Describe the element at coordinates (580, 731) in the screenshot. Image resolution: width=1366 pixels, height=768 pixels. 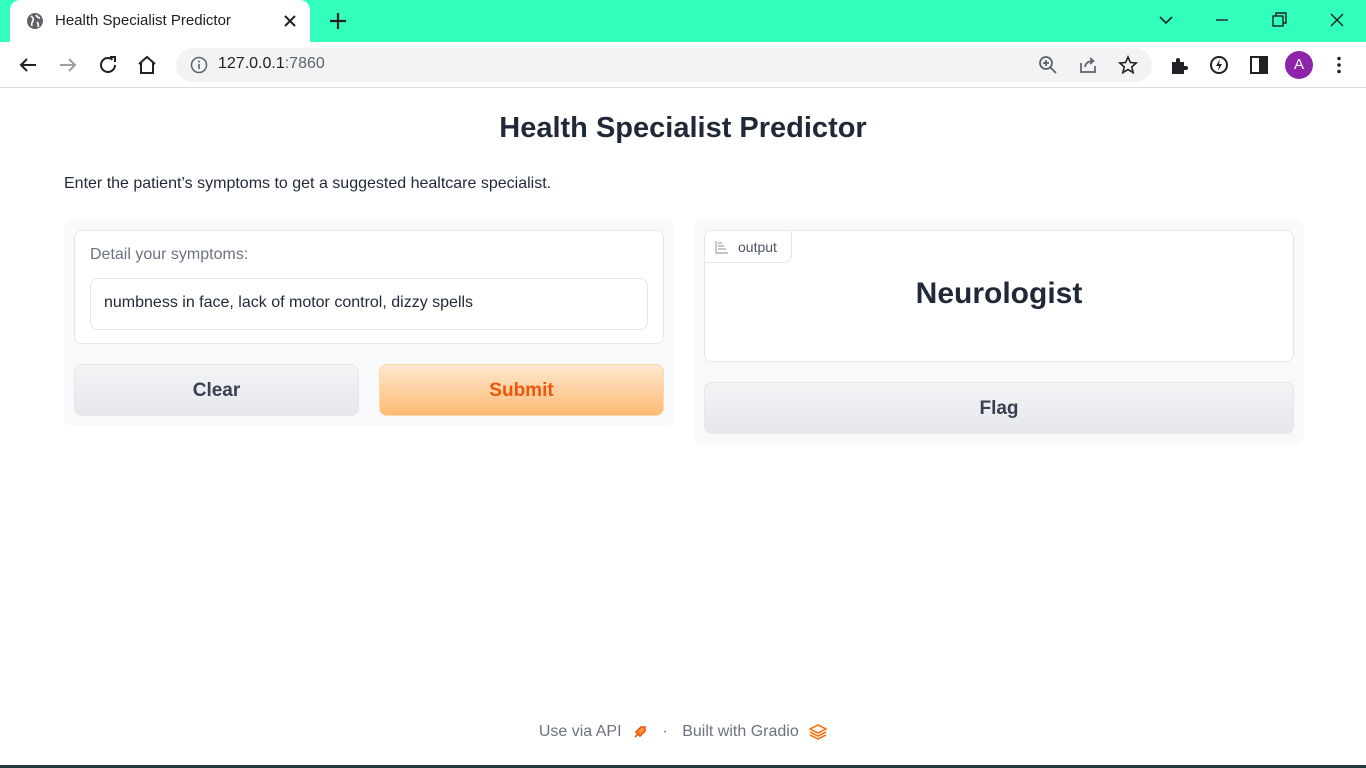
I see `use-via-api-link: Use via API` at that location.